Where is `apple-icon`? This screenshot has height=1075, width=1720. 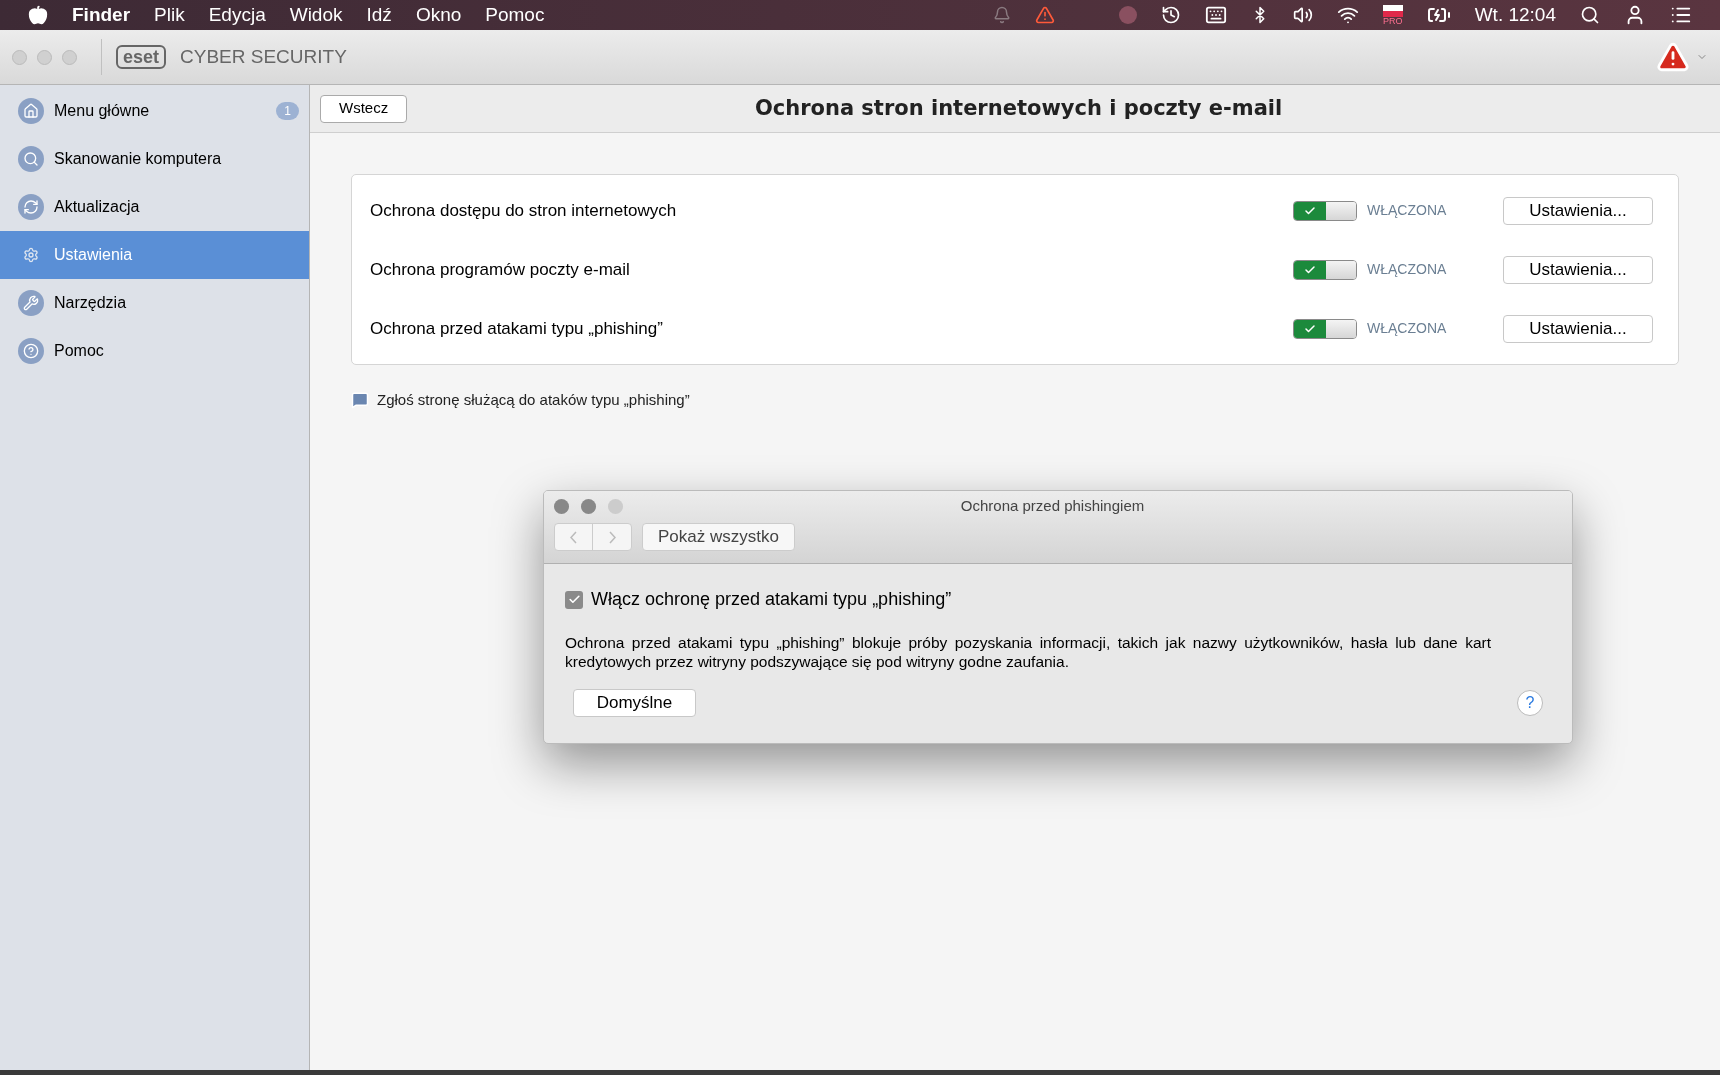
apple-icon is located at coordinates (38, 15).